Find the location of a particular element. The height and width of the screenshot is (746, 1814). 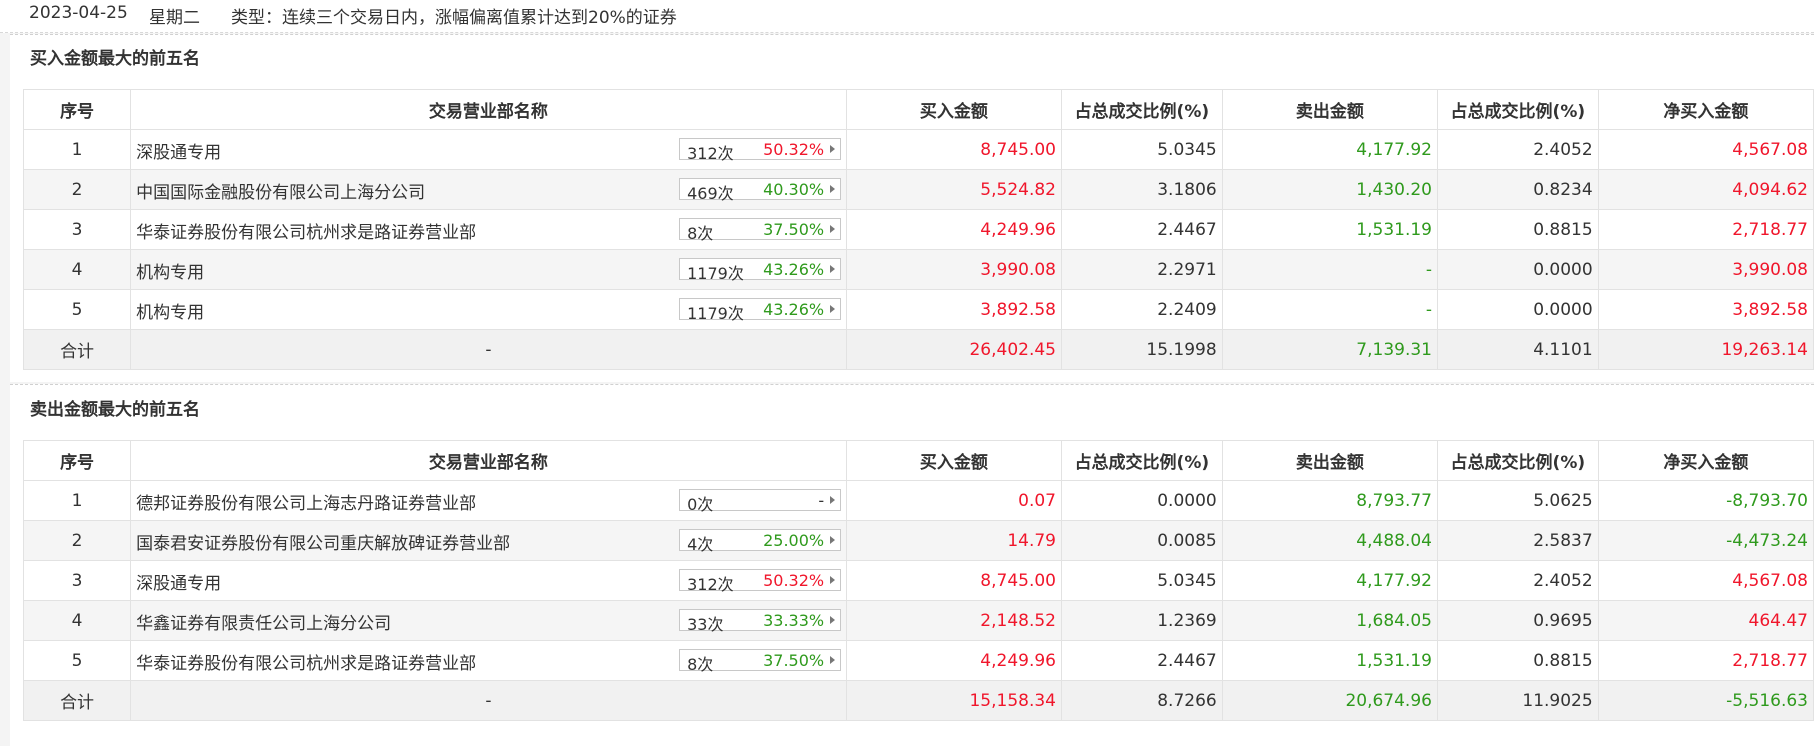

buy-amount: 8,745.00 is located at coordinates (954, 149).